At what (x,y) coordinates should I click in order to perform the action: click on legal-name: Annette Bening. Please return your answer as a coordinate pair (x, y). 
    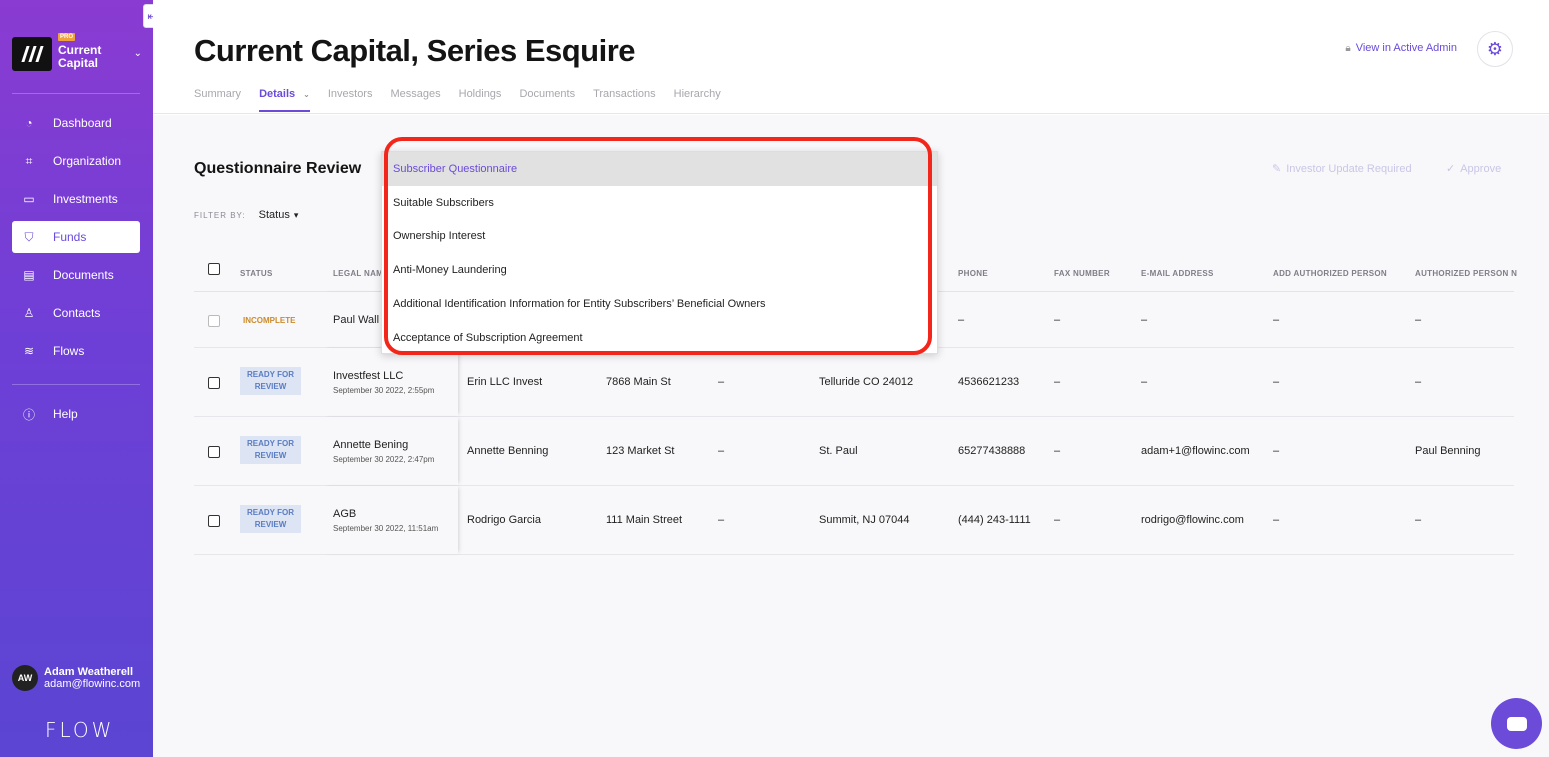
    Looking at the image, I should click on (370, 445).